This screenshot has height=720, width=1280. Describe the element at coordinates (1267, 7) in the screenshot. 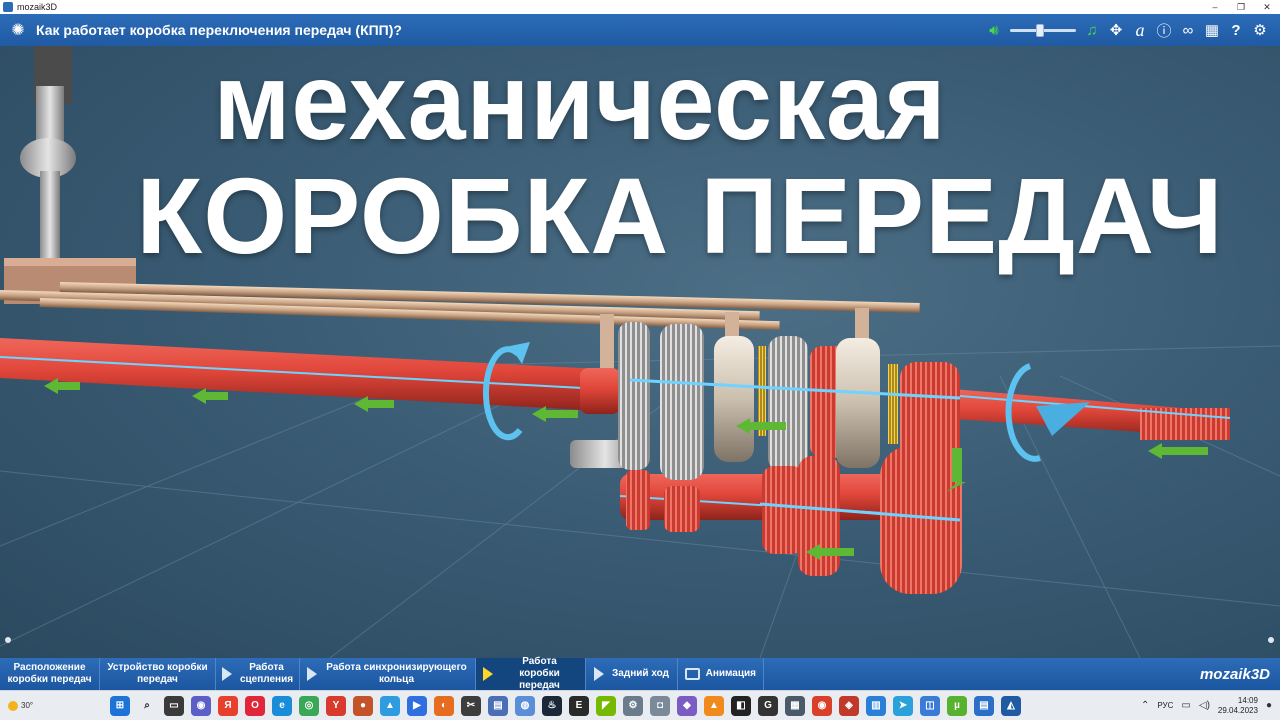

I see `close-button: ✕` at that location.